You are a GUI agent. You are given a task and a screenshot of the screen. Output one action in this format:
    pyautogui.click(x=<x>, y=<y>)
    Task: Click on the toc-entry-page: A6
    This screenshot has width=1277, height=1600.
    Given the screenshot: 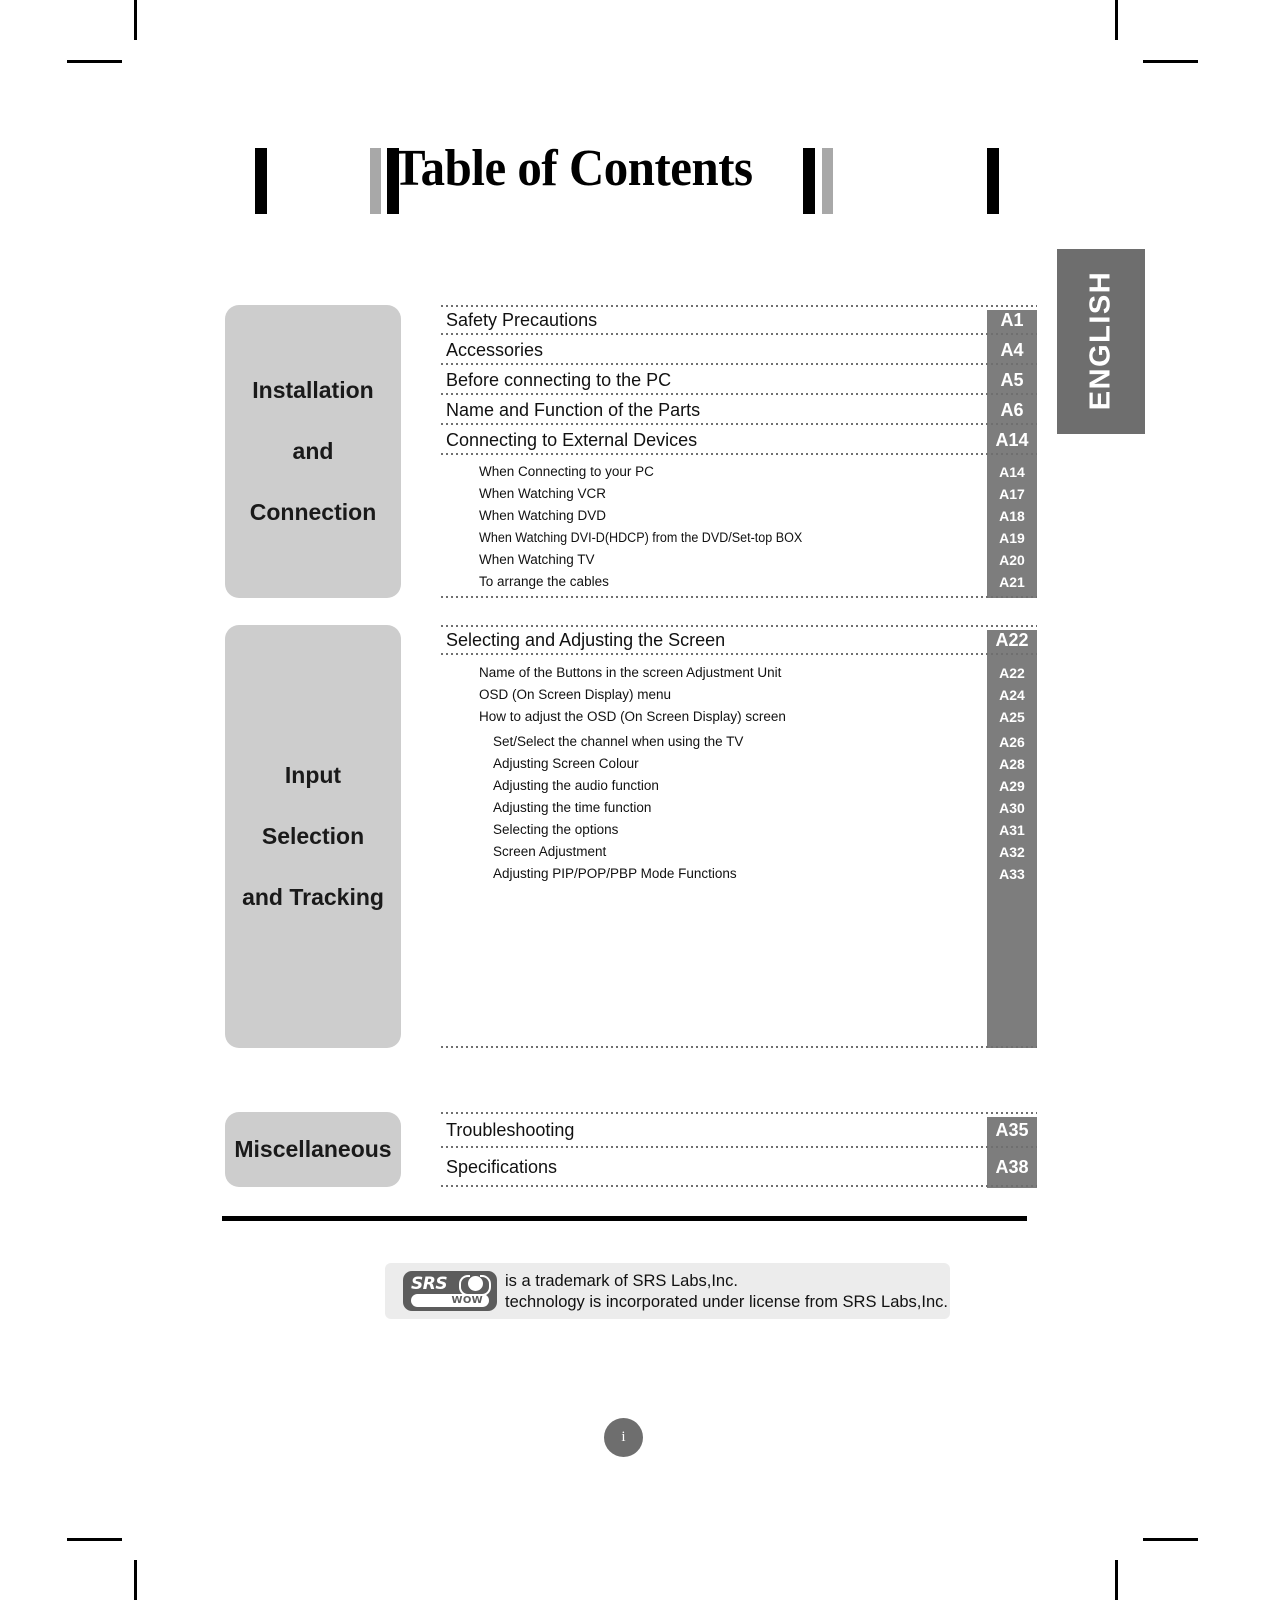 What is the action you would take?
    pyautogui.click(x=1012, y=410)
    